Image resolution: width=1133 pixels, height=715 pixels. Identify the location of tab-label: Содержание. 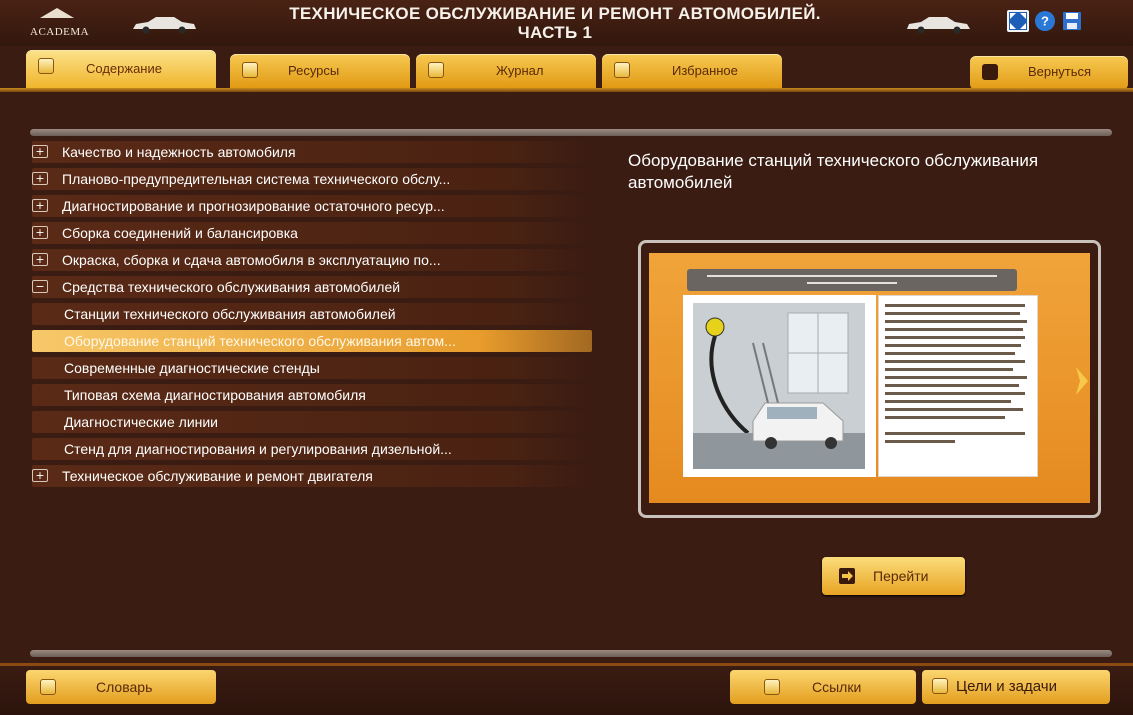
(124, 68).